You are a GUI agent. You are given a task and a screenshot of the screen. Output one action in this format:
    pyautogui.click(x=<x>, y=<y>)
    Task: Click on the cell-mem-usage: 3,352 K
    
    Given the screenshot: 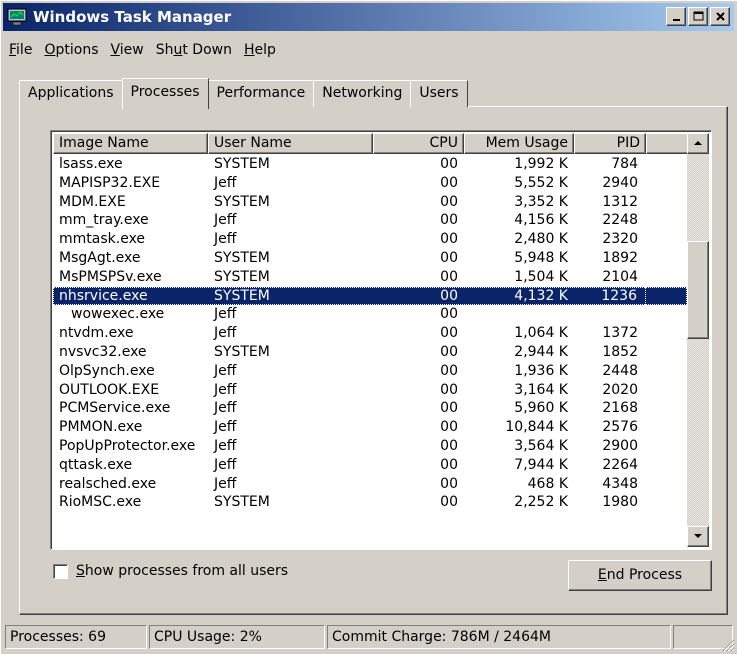 What is the action you would take?
    pyautogui.click(x=541, y=201)
    